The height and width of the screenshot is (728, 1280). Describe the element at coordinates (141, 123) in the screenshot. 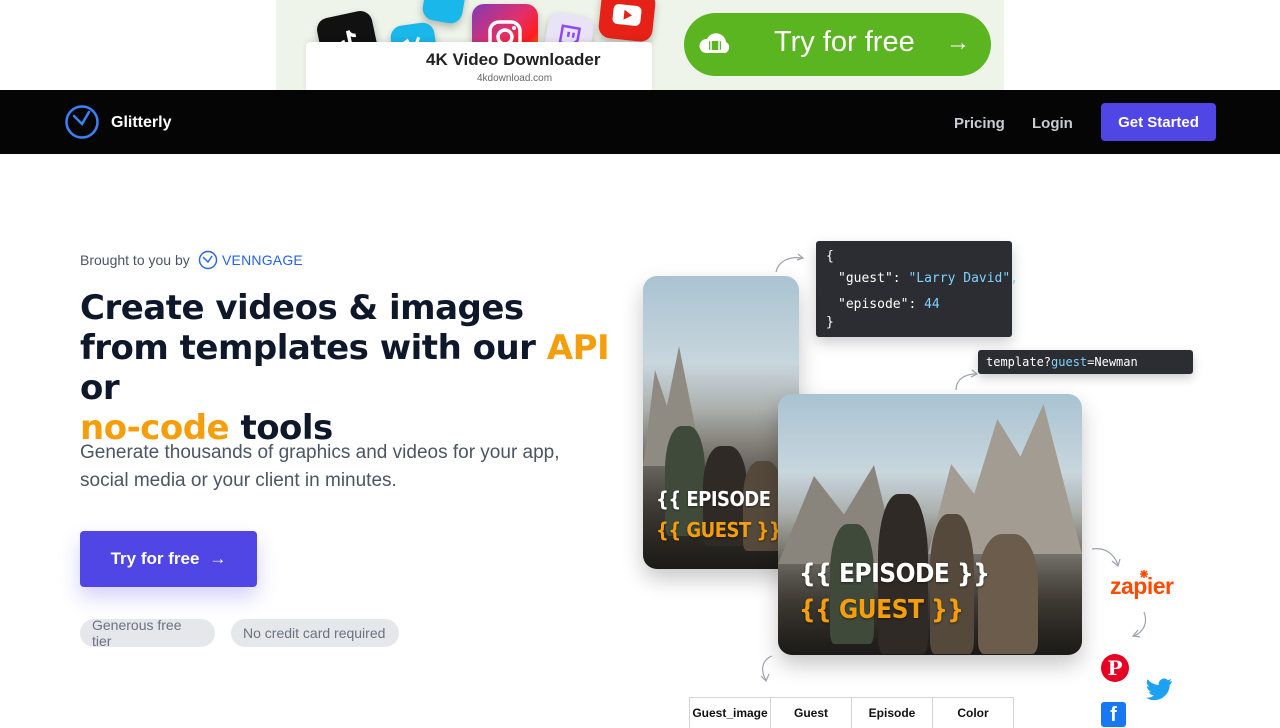

I see `brand-name: Glitterly` at that location.